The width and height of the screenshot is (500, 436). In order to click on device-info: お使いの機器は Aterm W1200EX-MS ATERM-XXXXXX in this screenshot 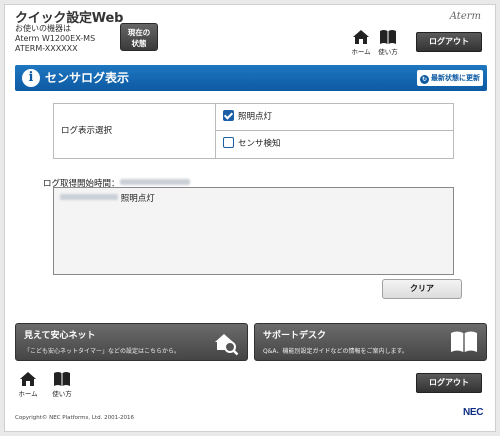, I will do `click(55, 39)`.